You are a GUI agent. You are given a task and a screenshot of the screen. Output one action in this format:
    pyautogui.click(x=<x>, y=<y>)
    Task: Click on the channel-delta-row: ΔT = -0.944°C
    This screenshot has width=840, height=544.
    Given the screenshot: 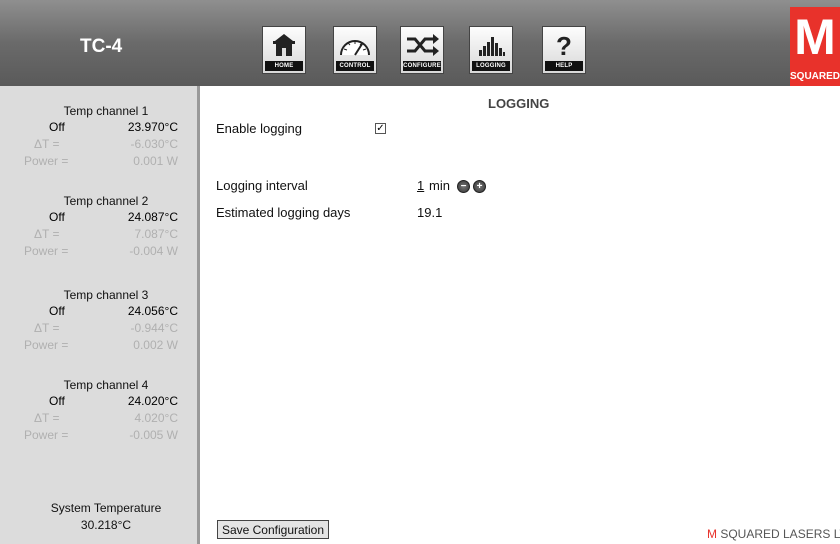 What is the action you would take?
    pyautogui.click(x=100, y=329)
    